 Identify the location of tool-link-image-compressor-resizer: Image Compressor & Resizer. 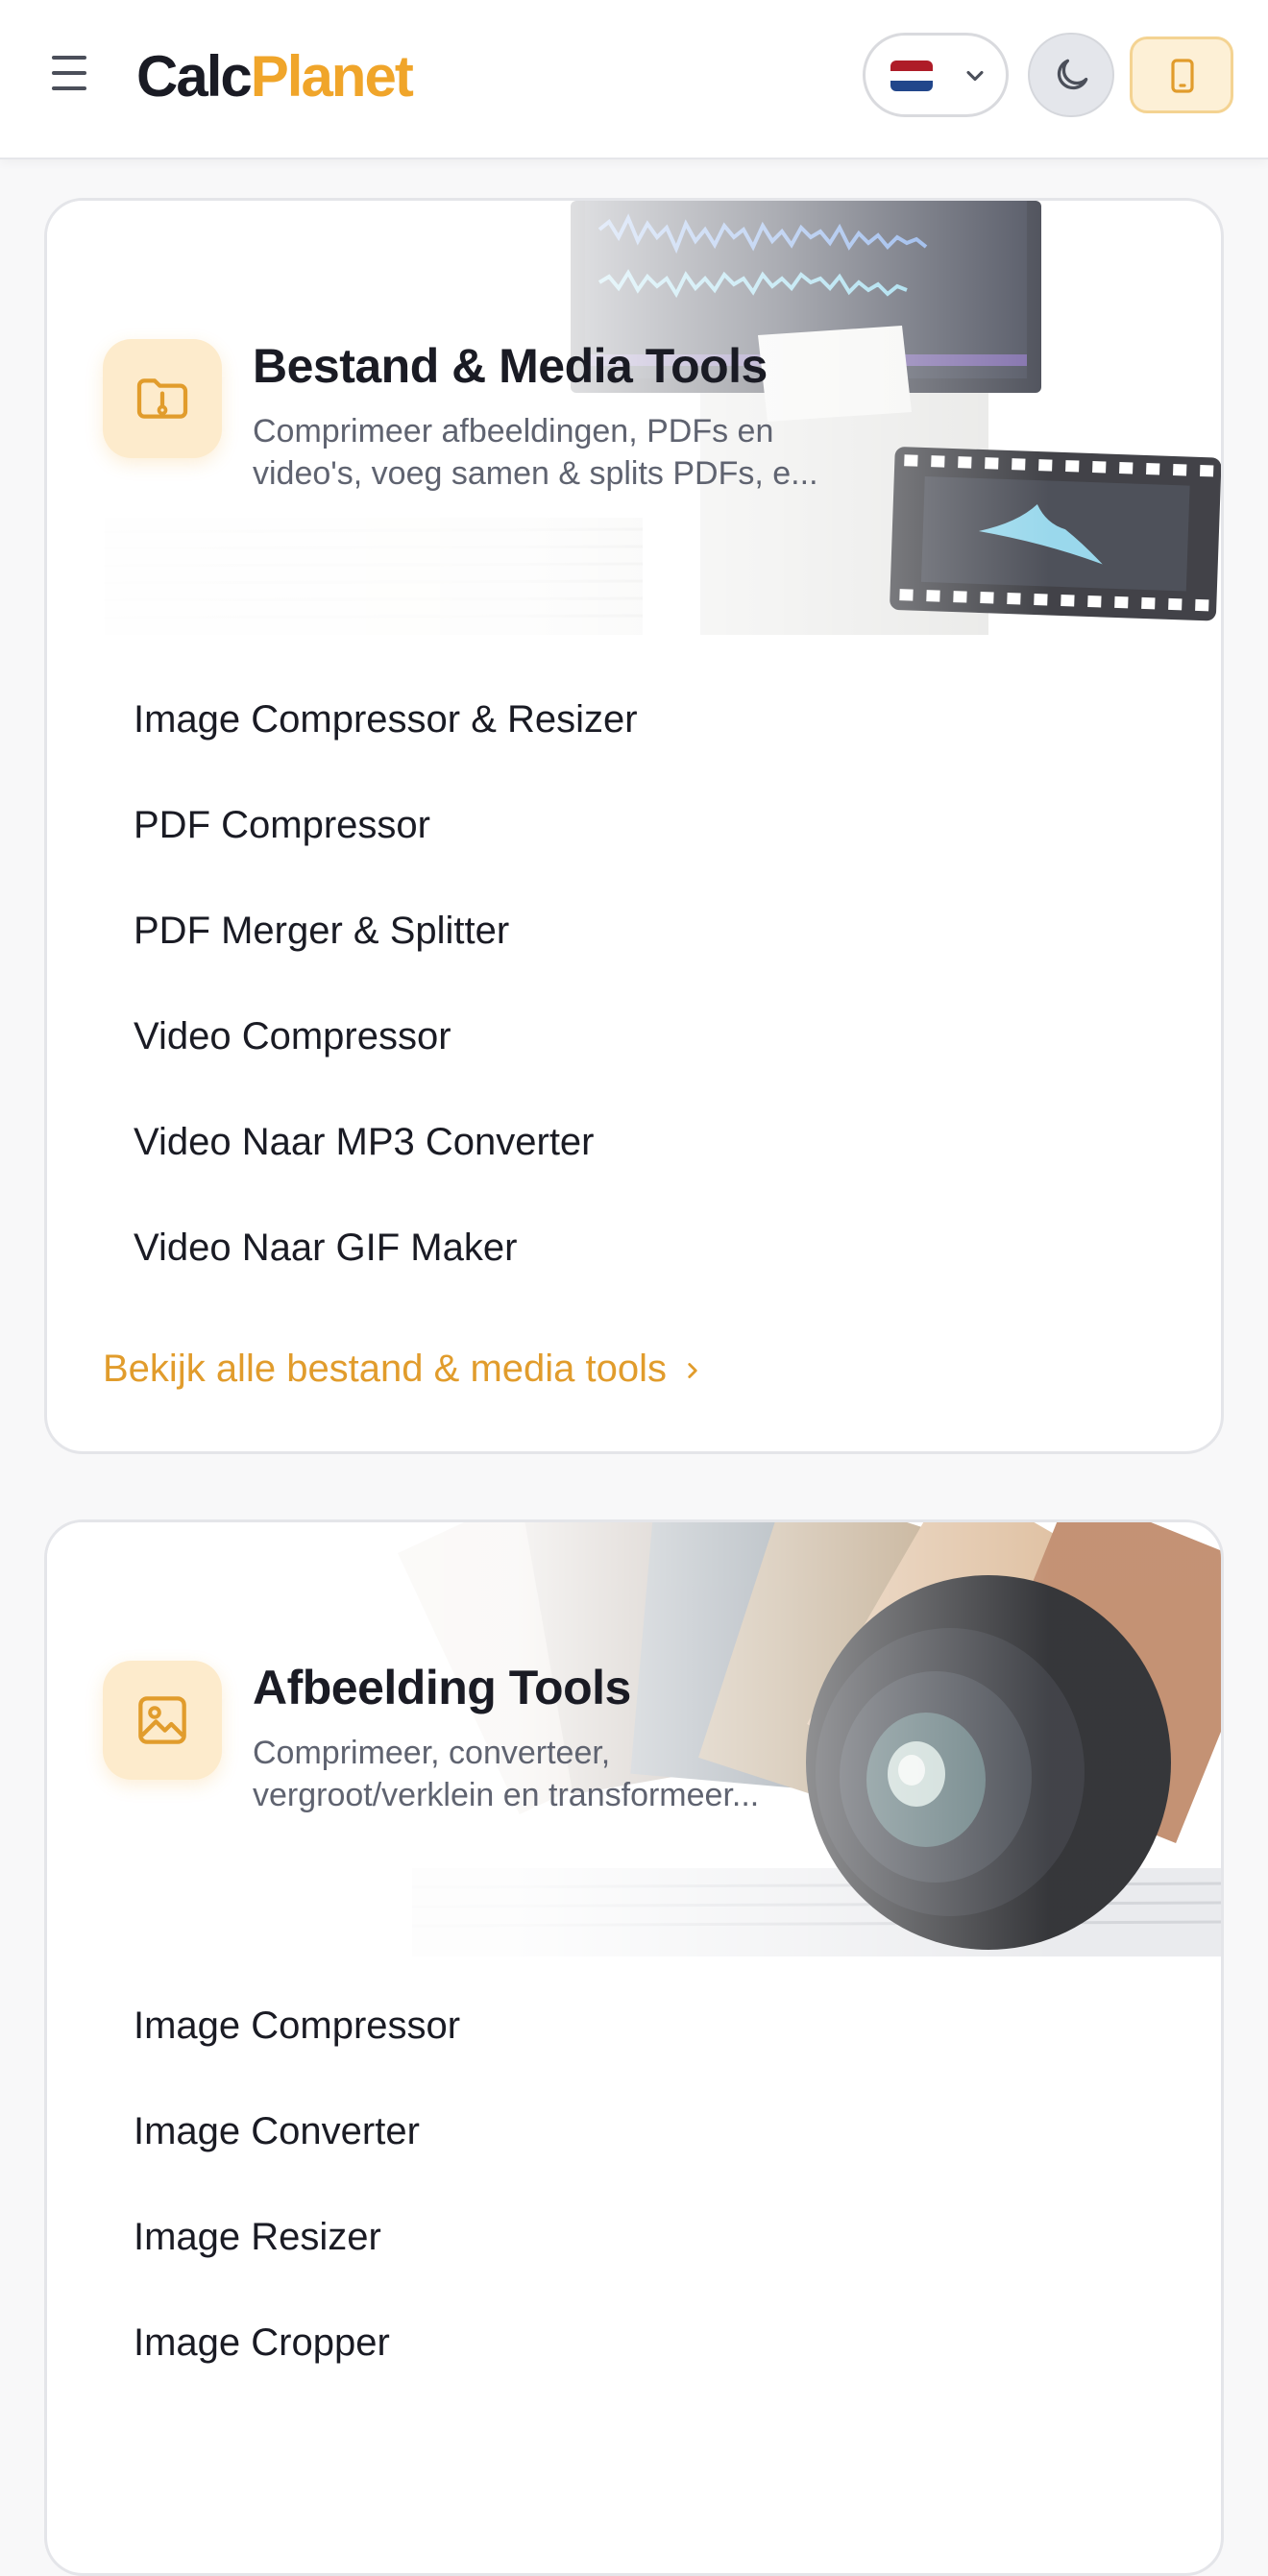
(386, 745).